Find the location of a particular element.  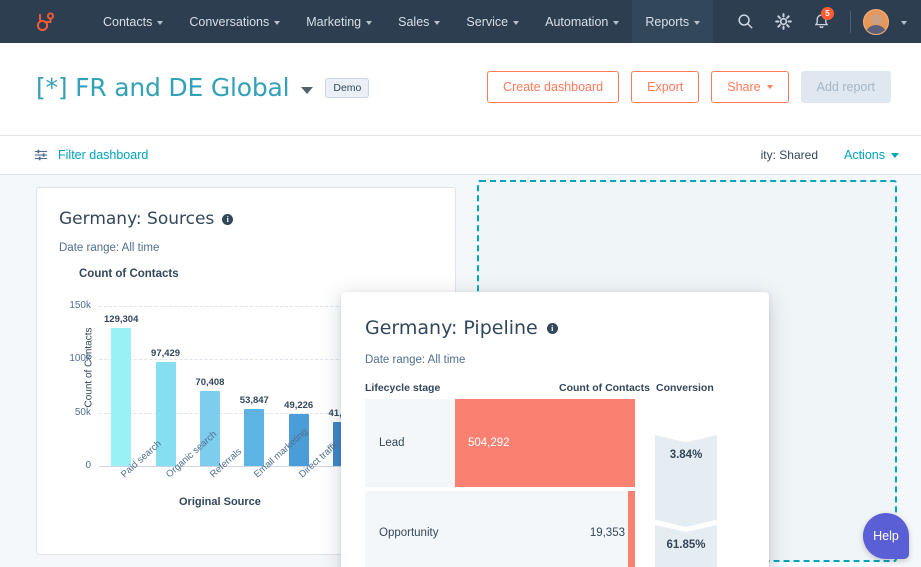

bar-value-label: 70,408 is located at coordinates (210, 382).